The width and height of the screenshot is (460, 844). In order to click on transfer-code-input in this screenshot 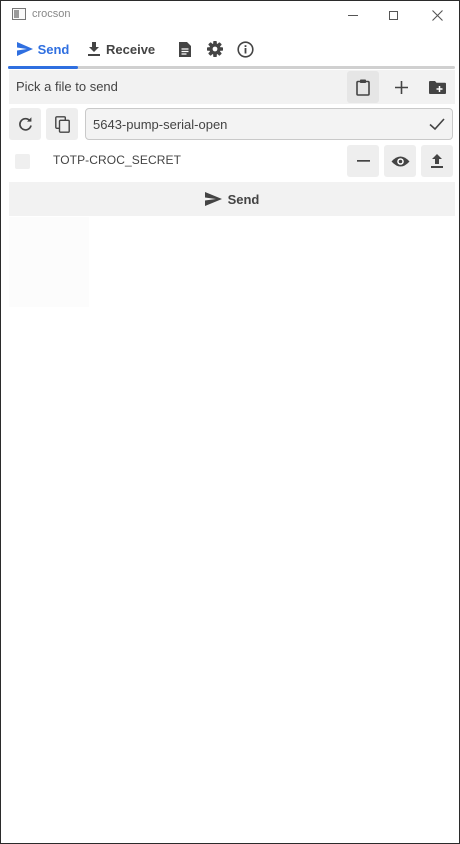, I will do `click(269, 124)`.